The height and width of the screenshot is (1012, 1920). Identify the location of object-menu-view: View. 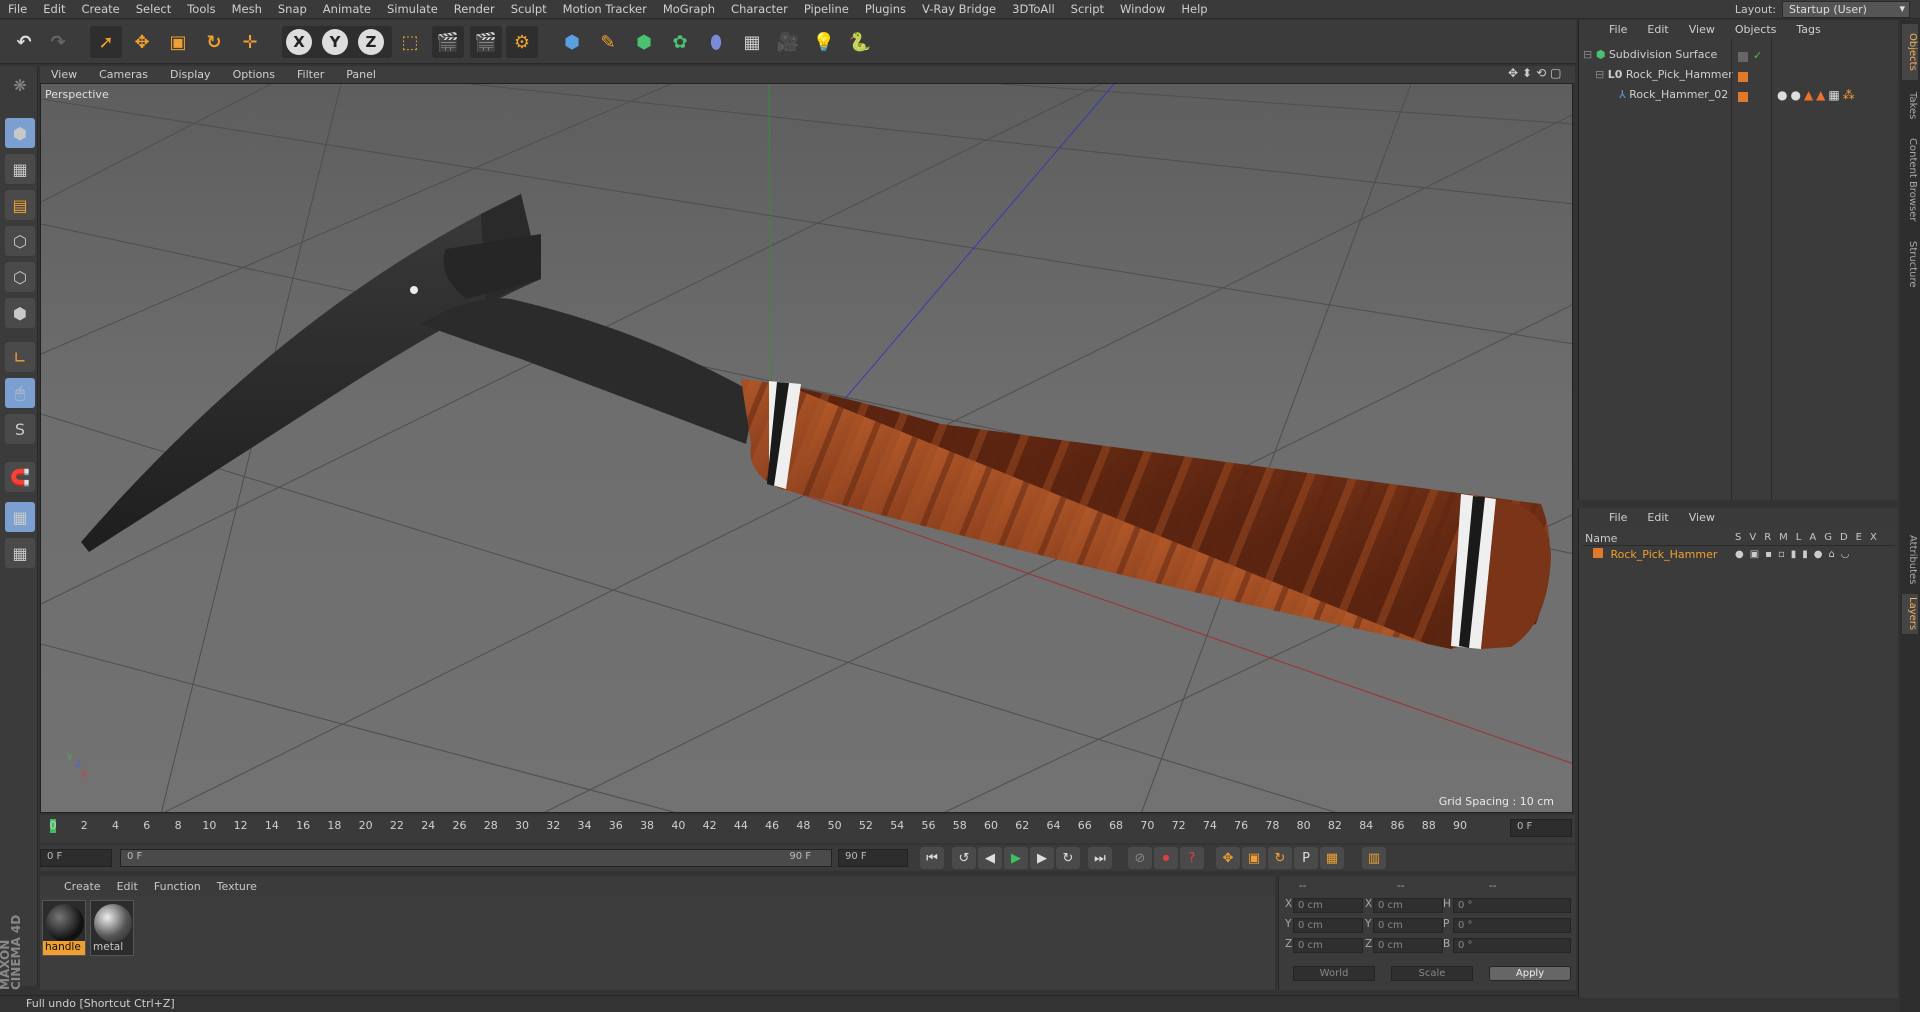
(1702, 29).